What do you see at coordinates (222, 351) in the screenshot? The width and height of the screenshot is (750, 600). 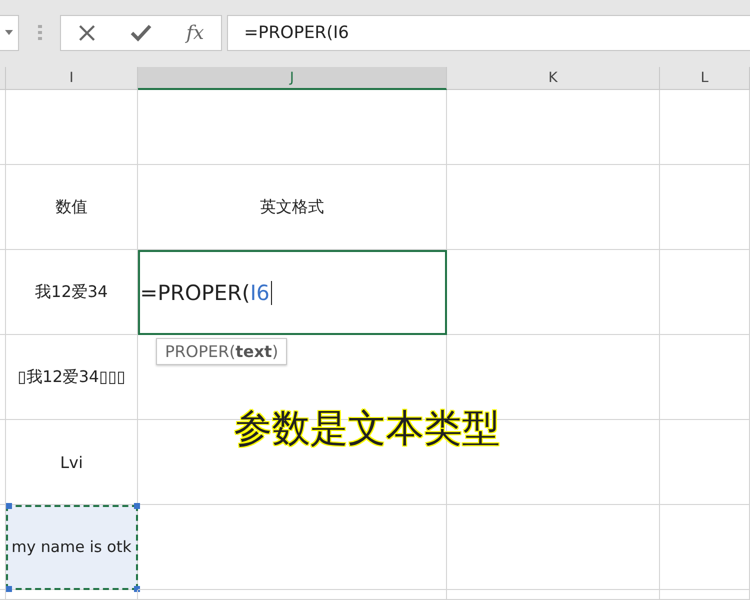 I see `function-tooltip: PROPER(text)` at bounding box center [222, 351].